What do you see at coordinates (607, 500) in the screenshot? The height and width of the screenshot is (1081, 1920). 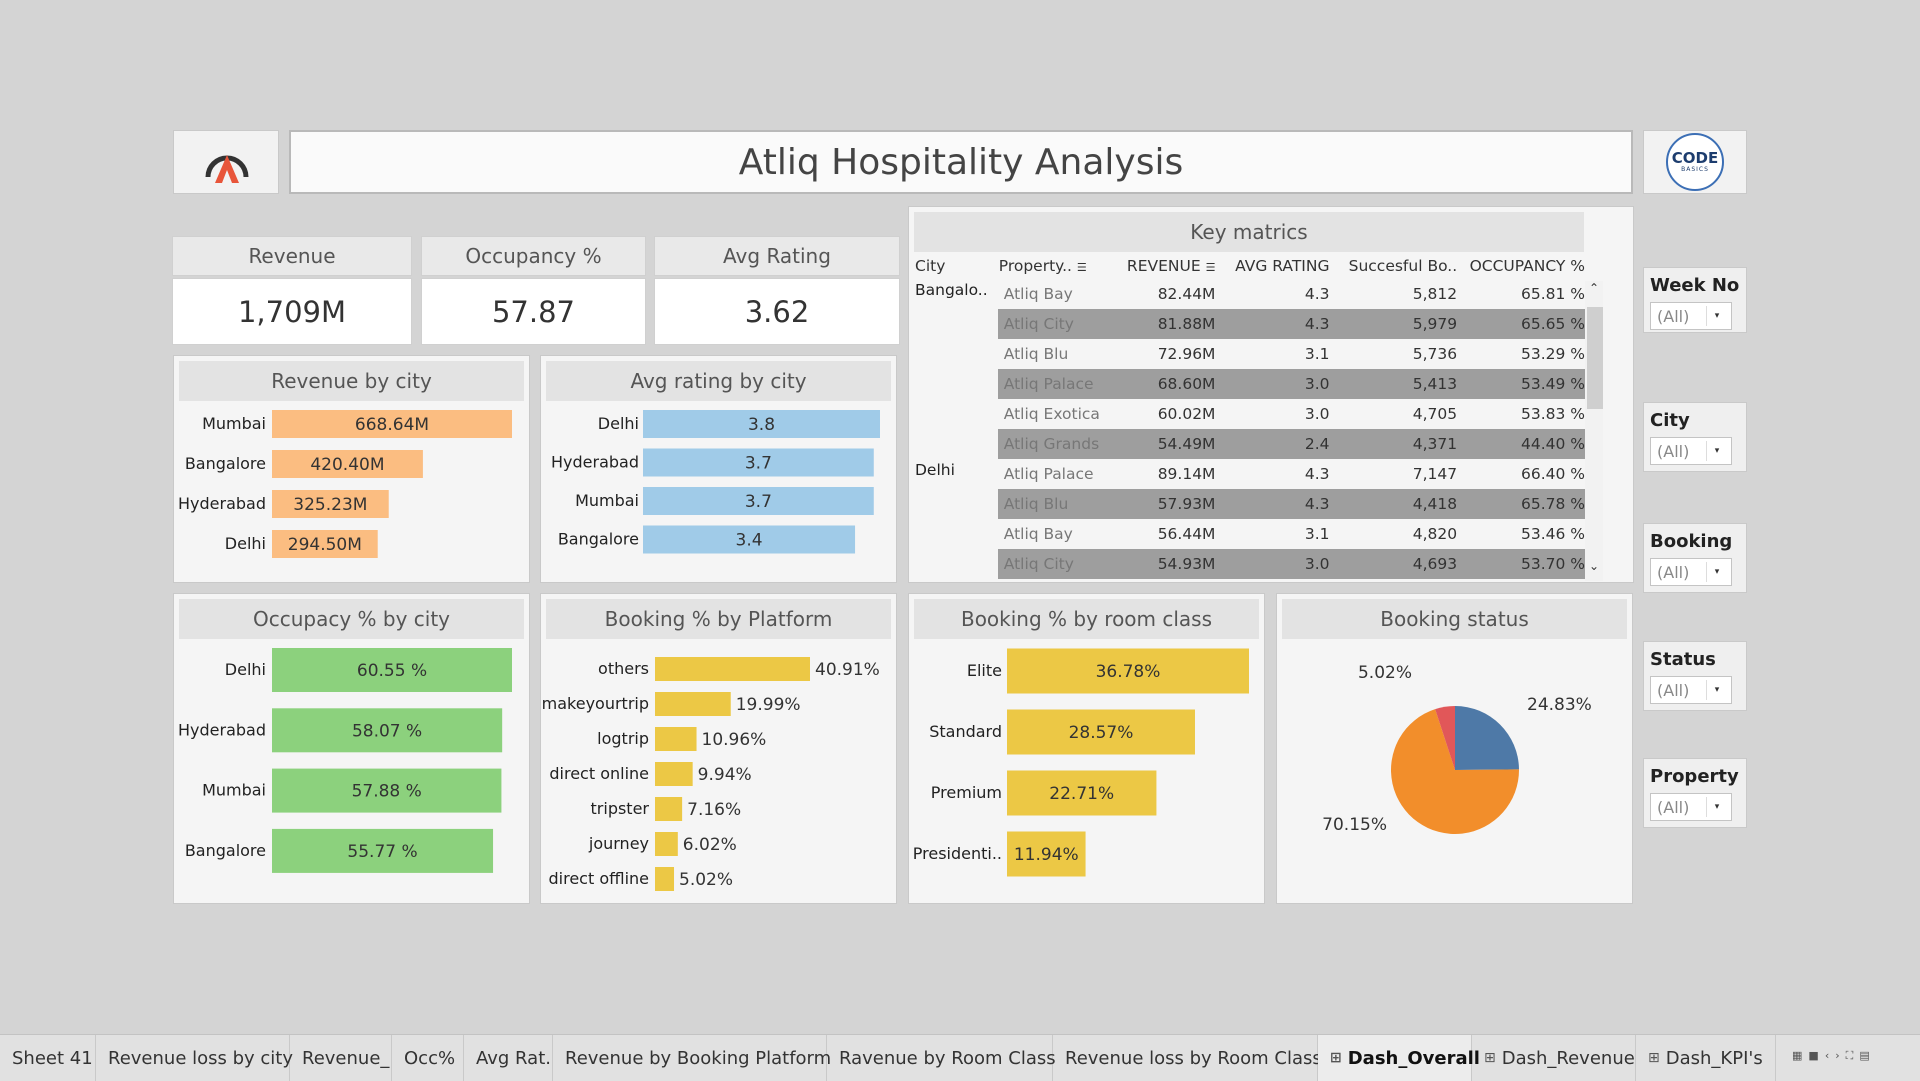 I see `category-label: Mumbai` at bounding box center [607, 500].